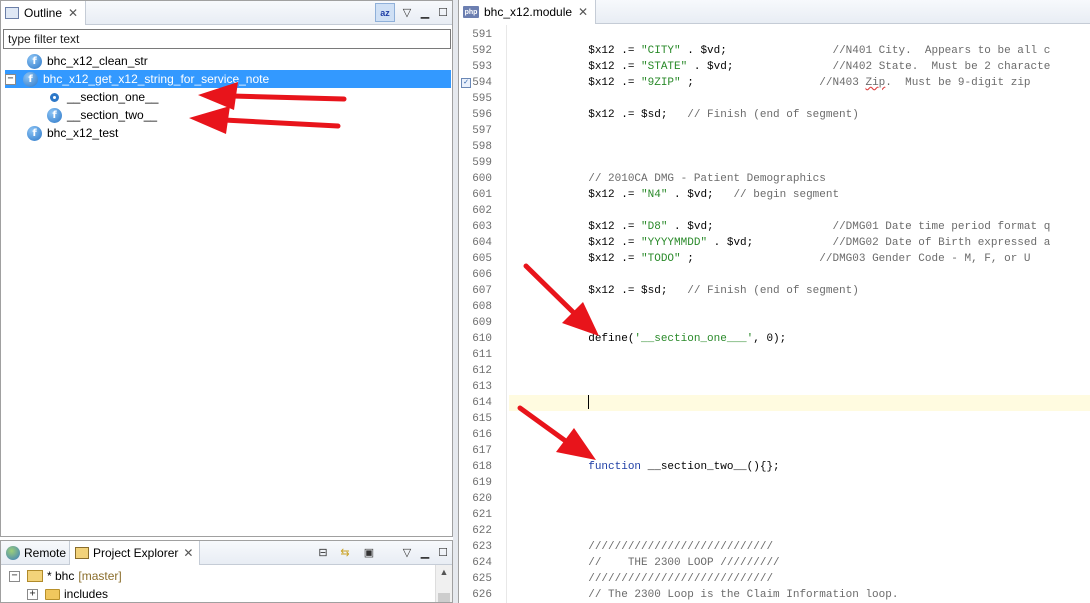 The height and width of the screenshot is (603, 1090). I want to click on outline-item: f __section_two__, so click(102, 115).